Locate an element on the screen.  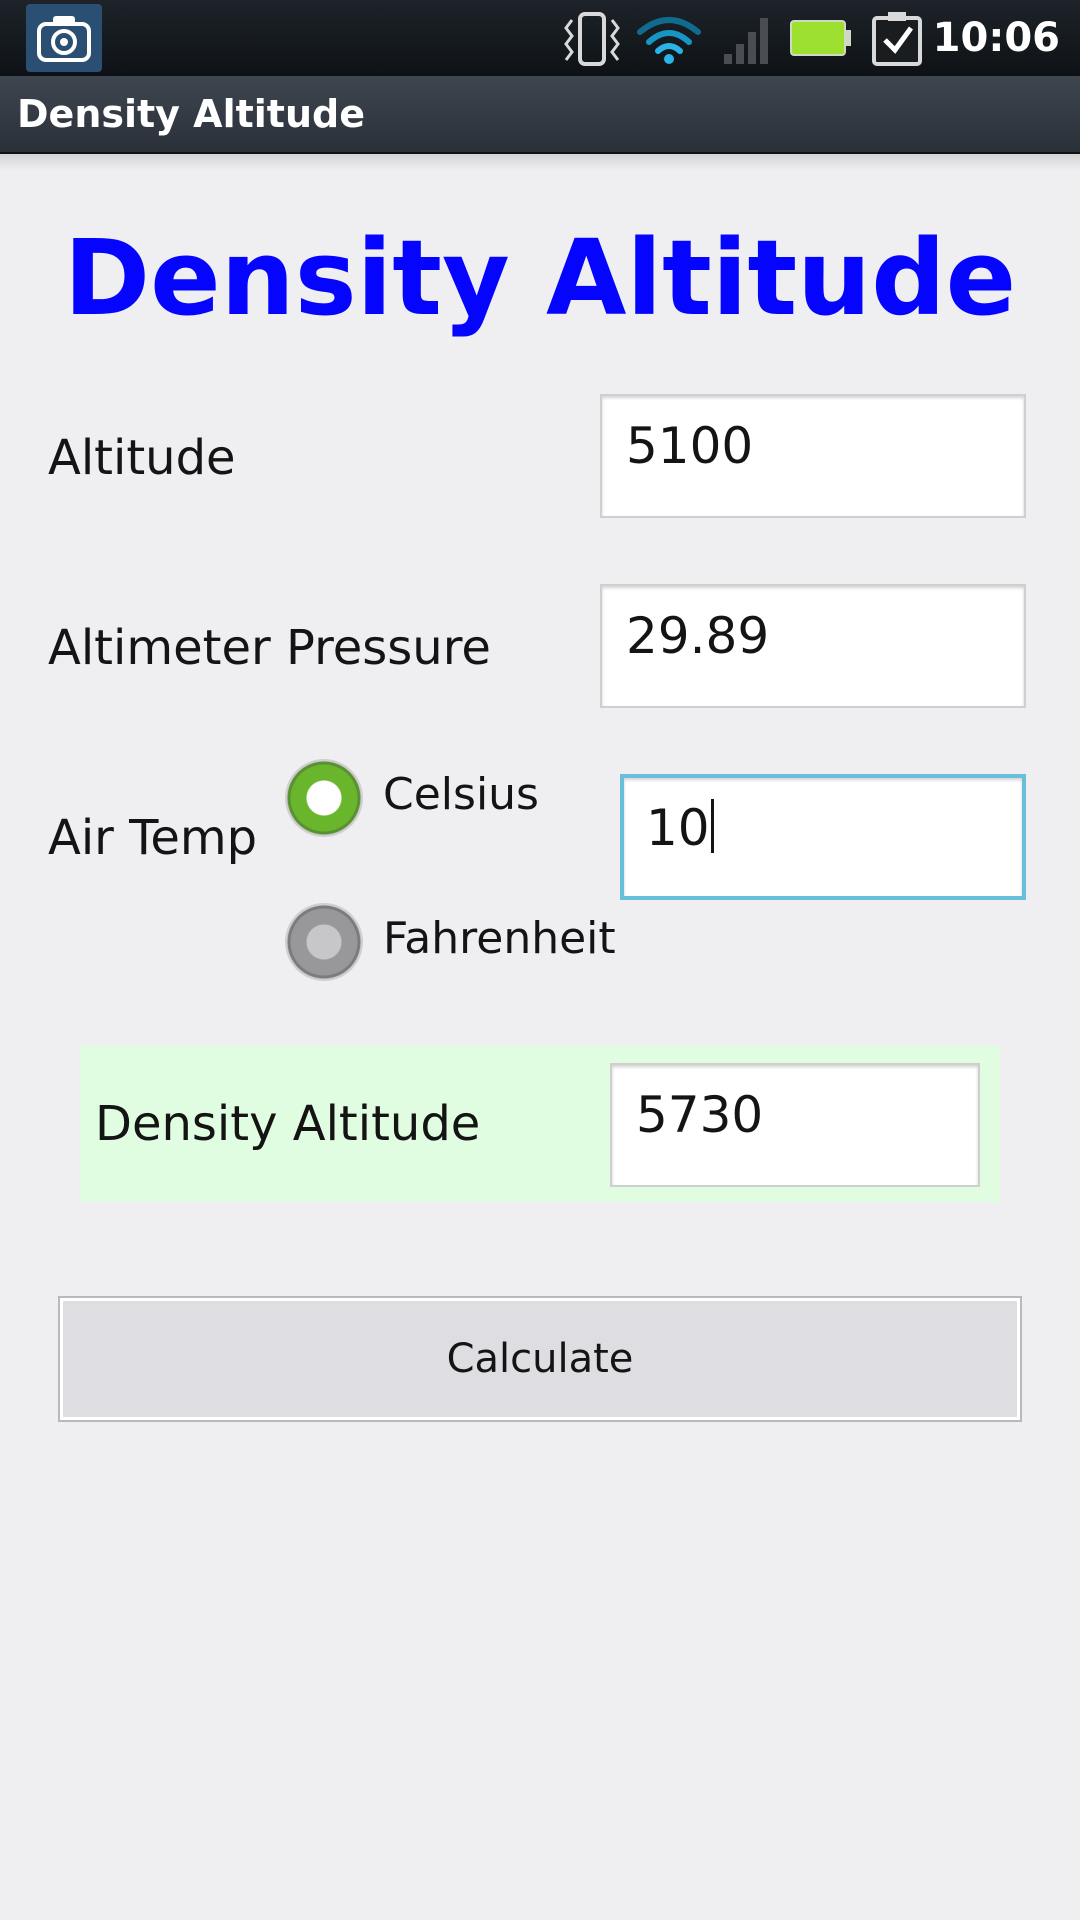
battery-icon is located at coordinates (821, 40).